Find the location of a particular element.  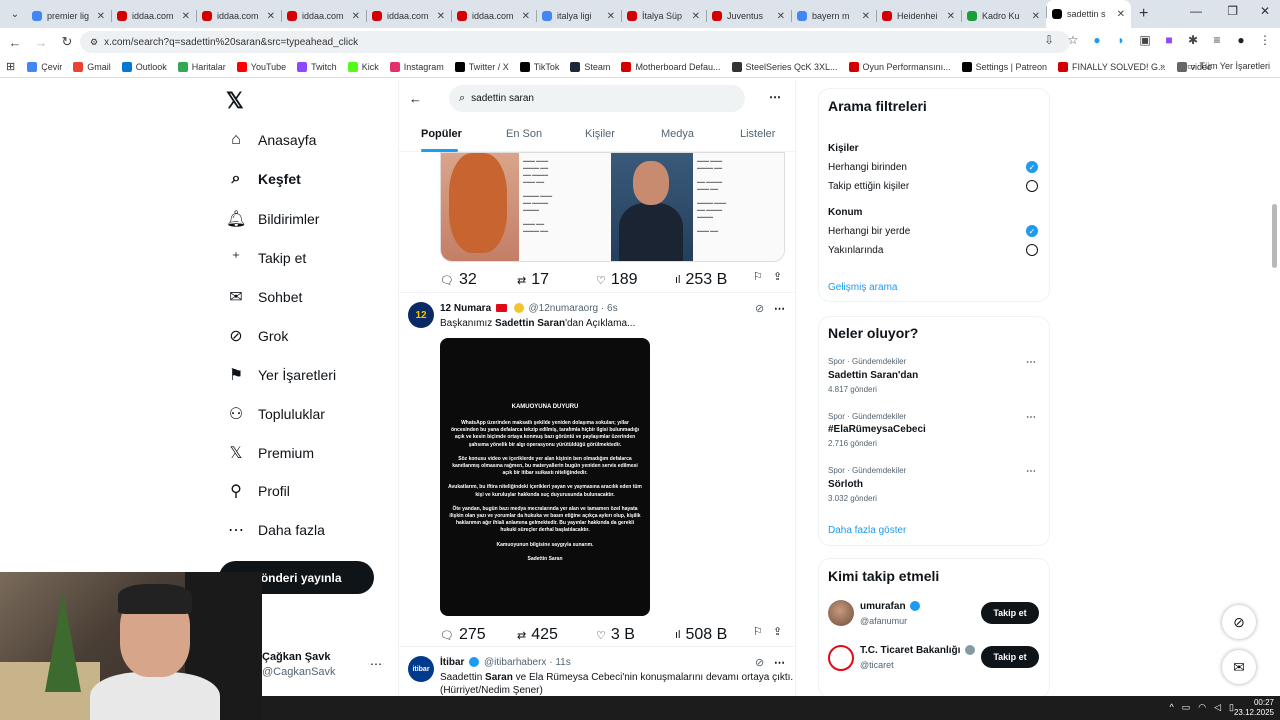

like-button: ♡ 189 is located at coordinates (617, 280).